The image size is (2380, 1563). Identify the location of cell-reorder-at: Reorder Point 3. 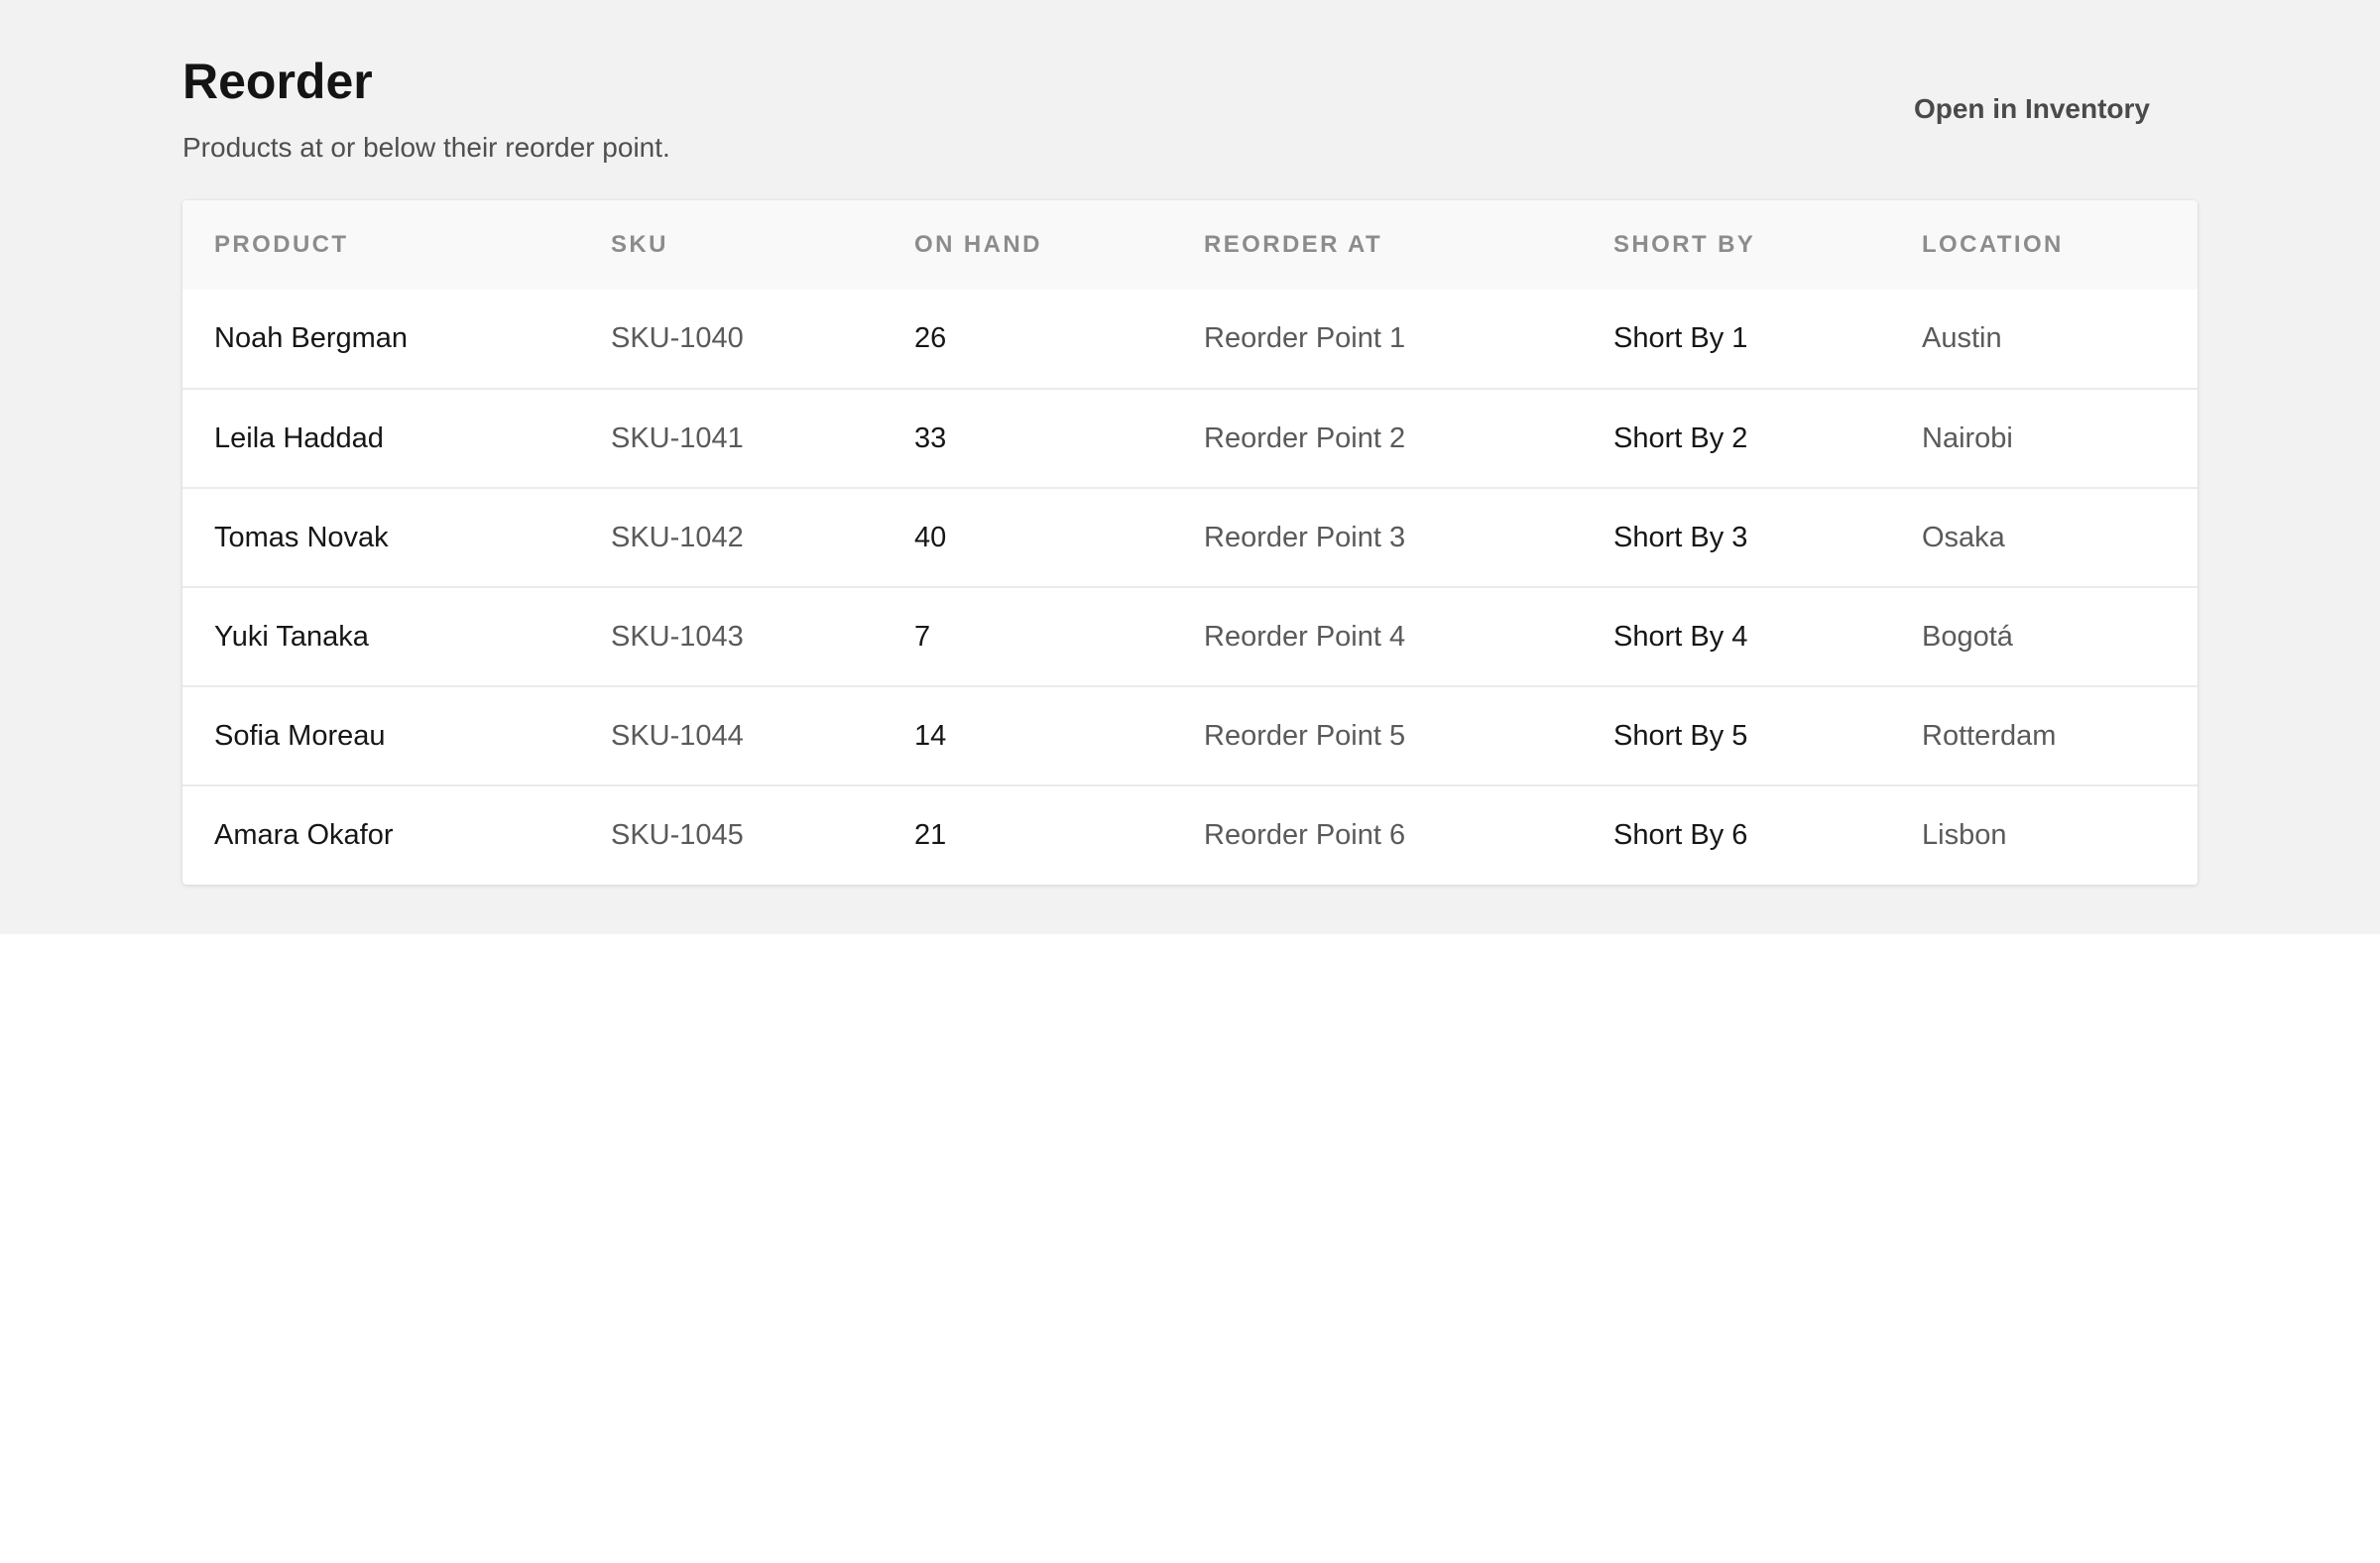
(1305, 537).